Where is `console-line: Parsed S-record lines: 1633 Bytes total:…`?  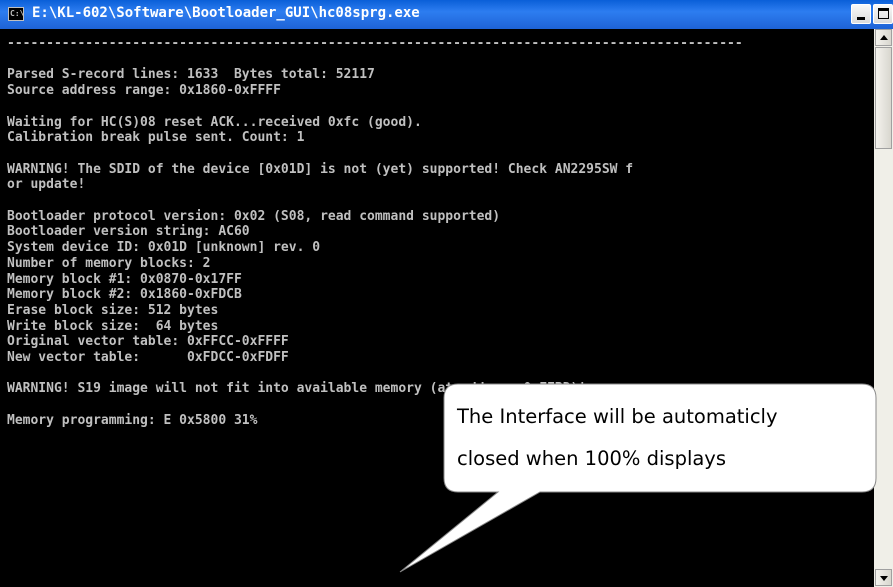
console-line: Parsed S-record lines: 1633 Bytes total:… is located at coordinates (191, 75).